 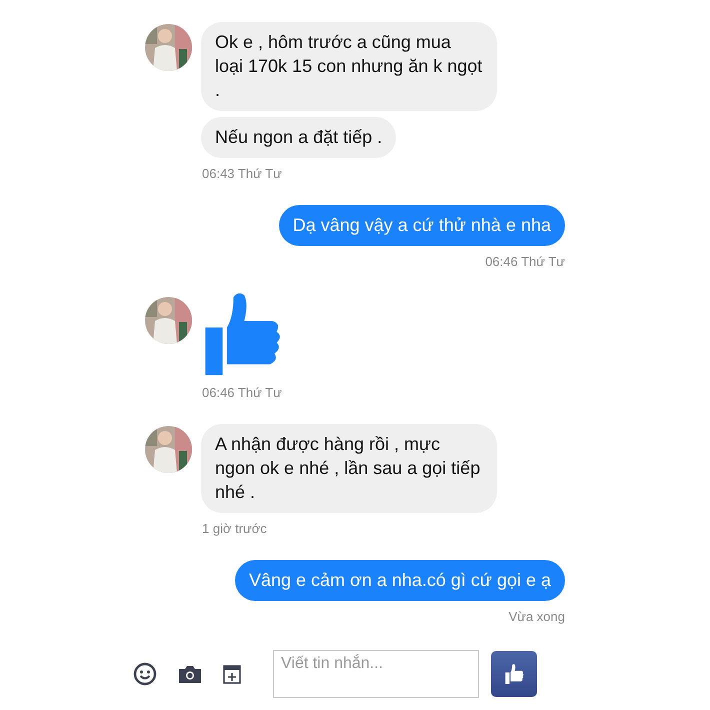 I want to click on add-sticker-icon, so click(x=232, y=674).